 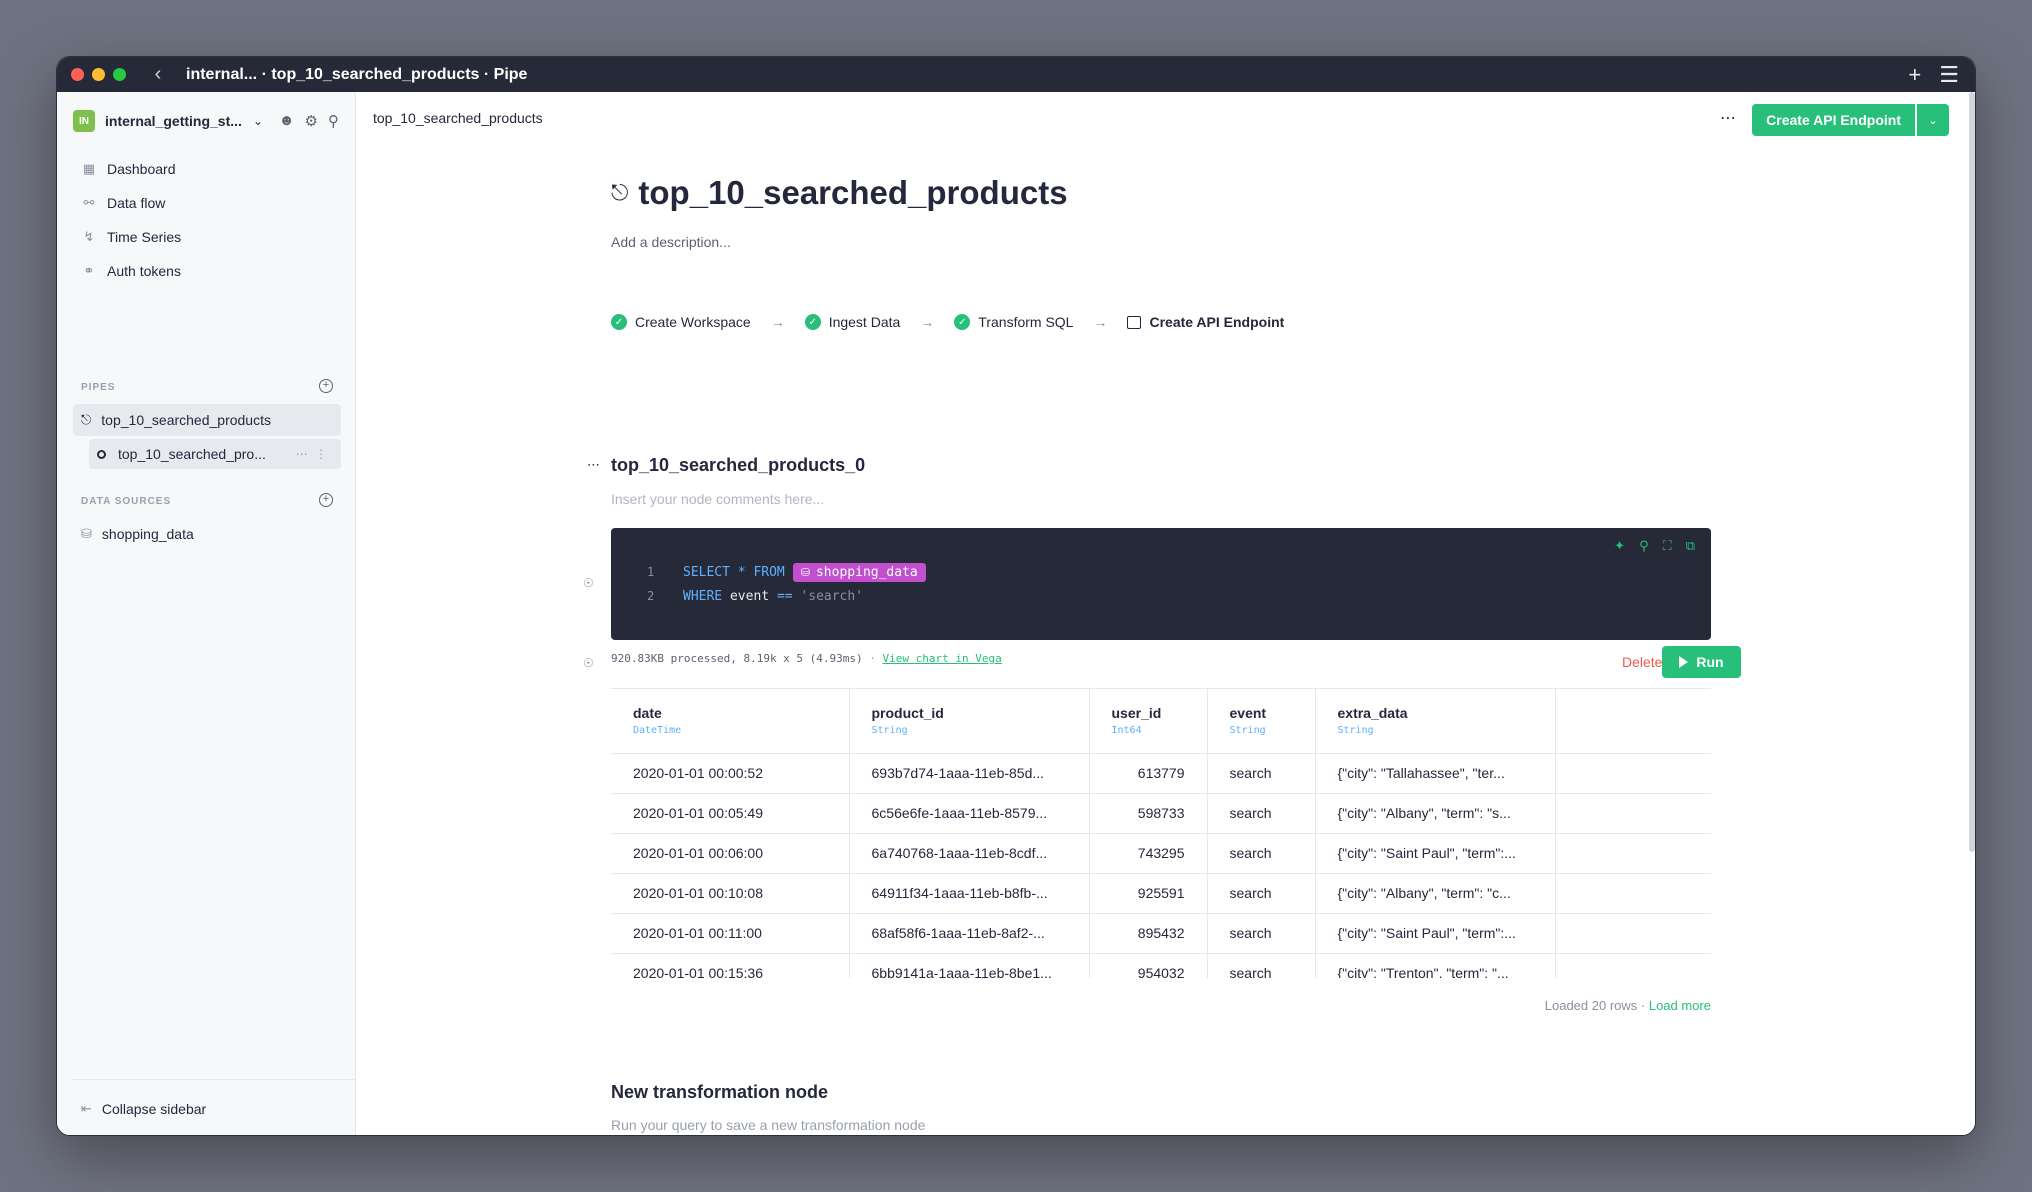 What do you see at coordinates (693, 322) in the screenshot?
I see `step-create-workspace: Create Workspace` at bounding box center [693, 322].